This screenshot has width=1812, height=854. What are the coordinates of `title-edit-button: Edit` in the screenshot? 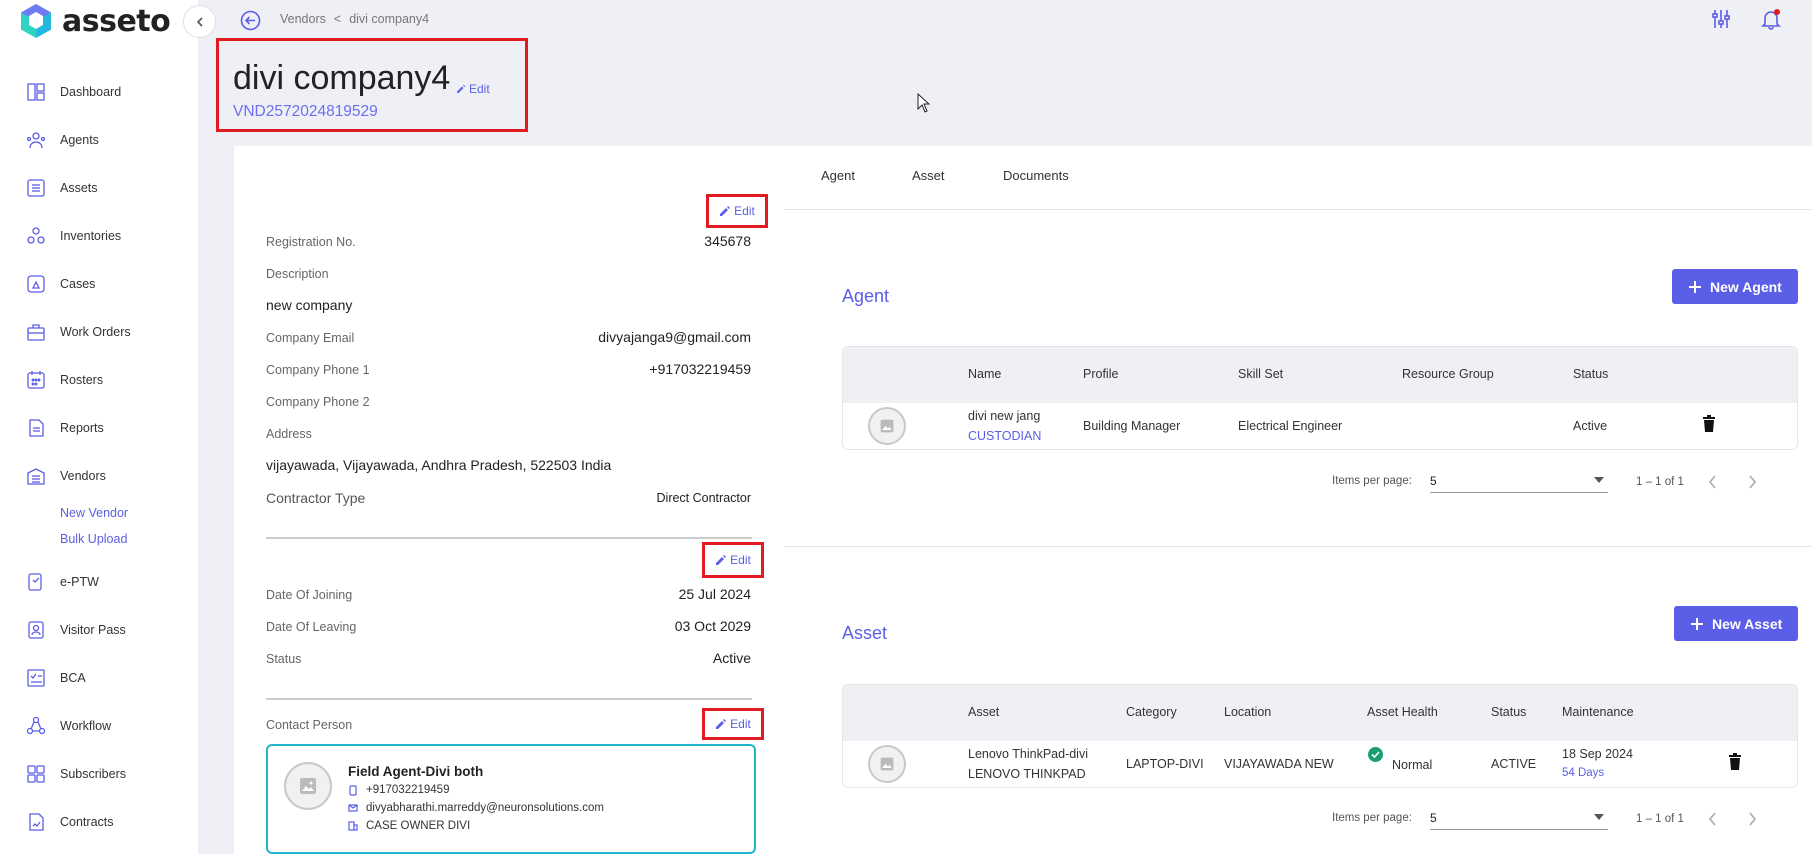 It's located at (473, 89).